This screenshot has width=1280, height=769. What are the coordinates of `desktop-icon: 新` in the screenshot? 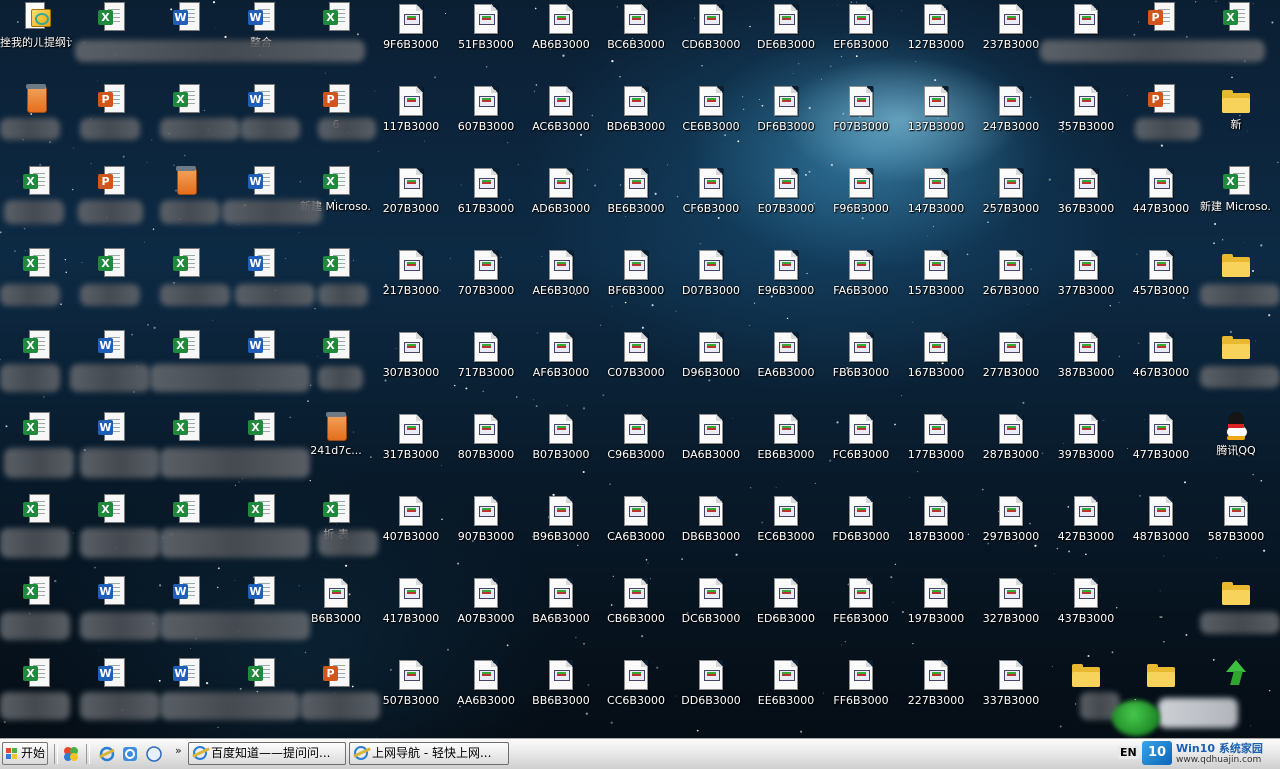 It's located at (1236, 124).